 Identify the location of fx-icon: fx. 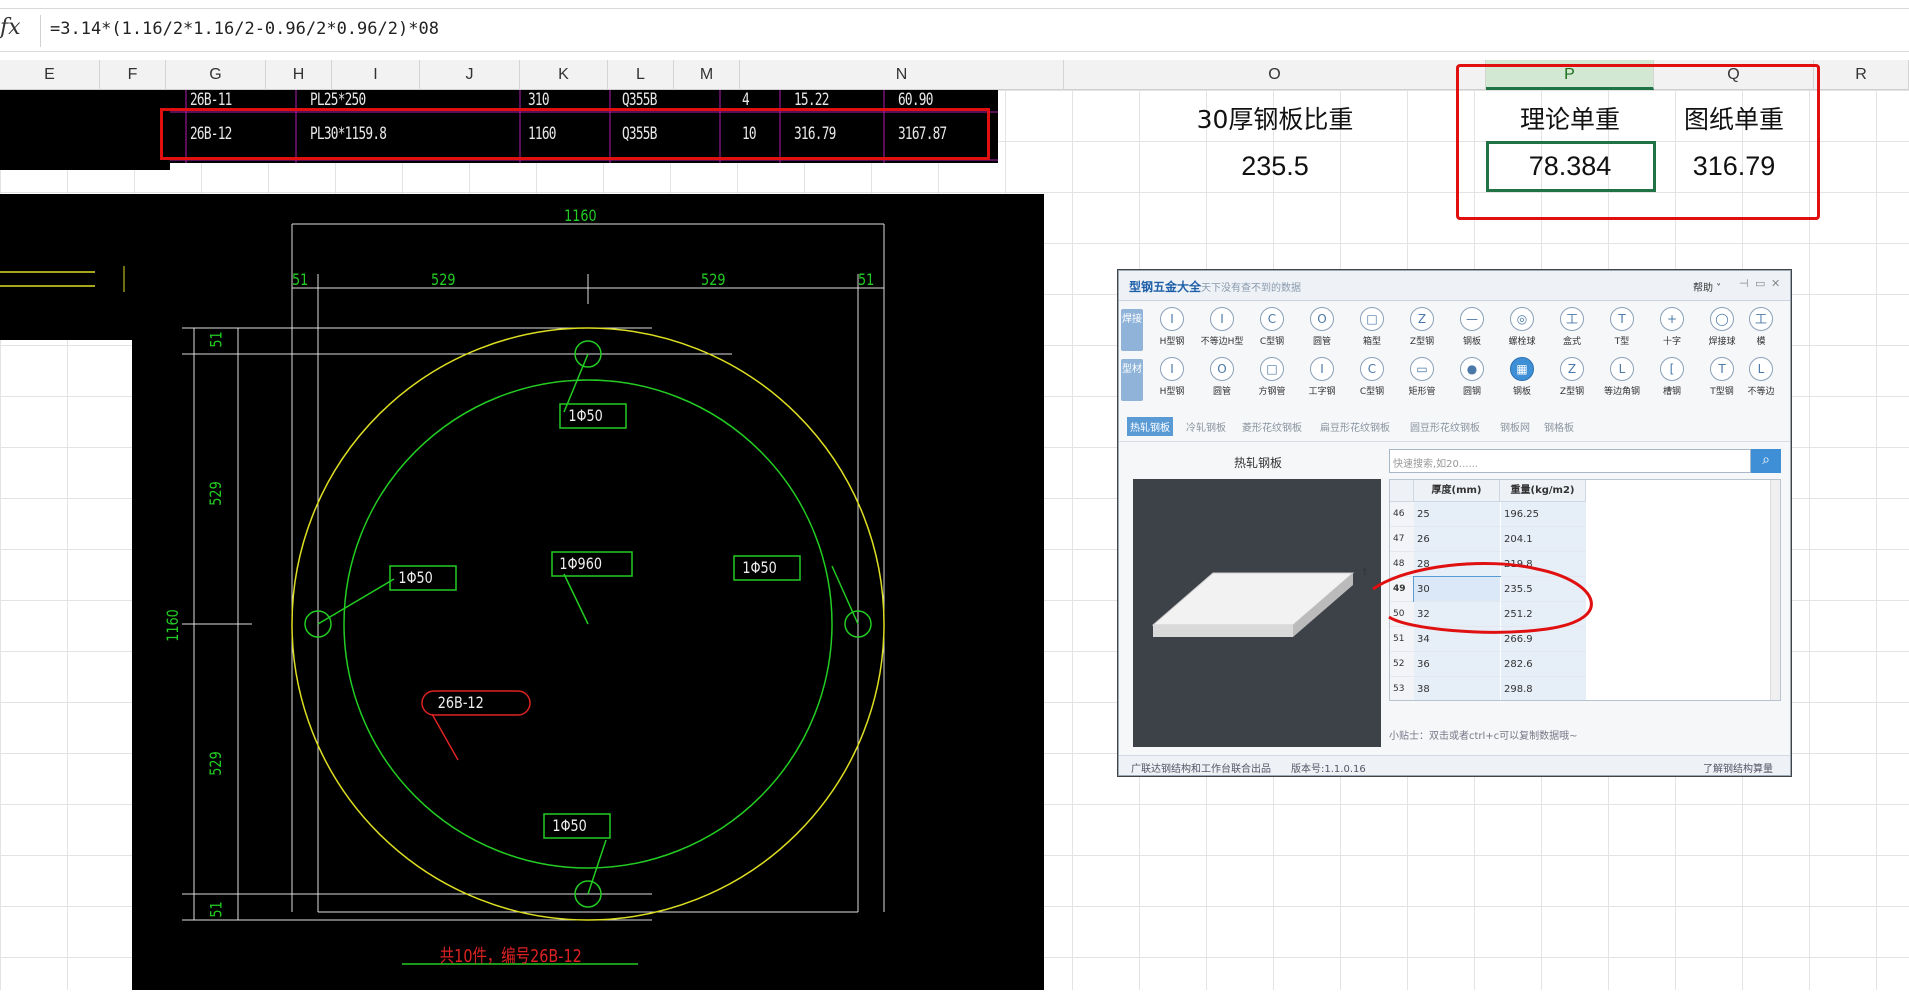
(14, 31).